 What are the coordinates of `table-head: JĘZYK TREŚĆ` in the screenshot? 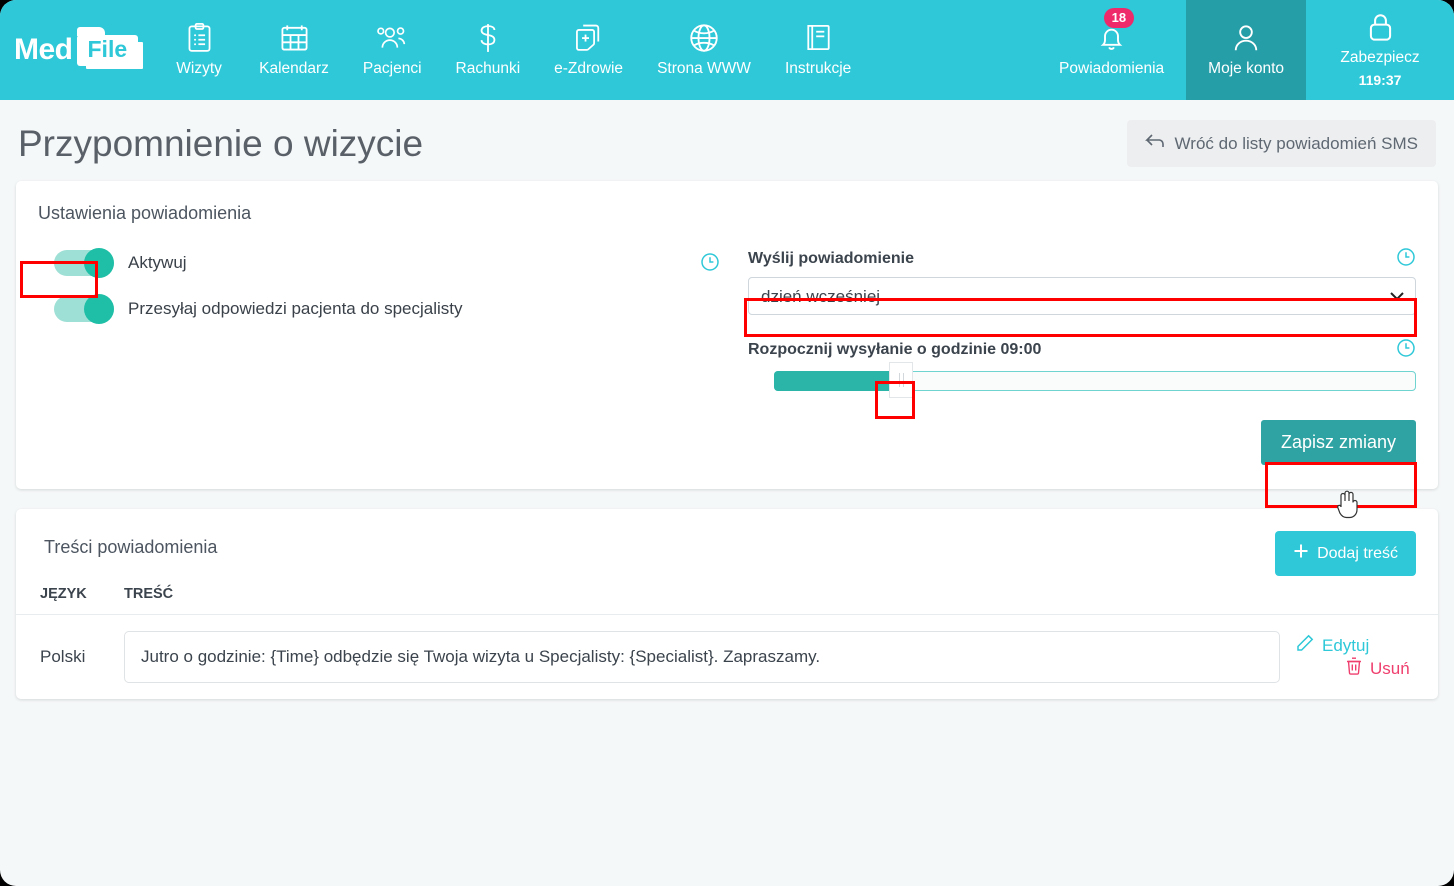 It's located at (727, 595).